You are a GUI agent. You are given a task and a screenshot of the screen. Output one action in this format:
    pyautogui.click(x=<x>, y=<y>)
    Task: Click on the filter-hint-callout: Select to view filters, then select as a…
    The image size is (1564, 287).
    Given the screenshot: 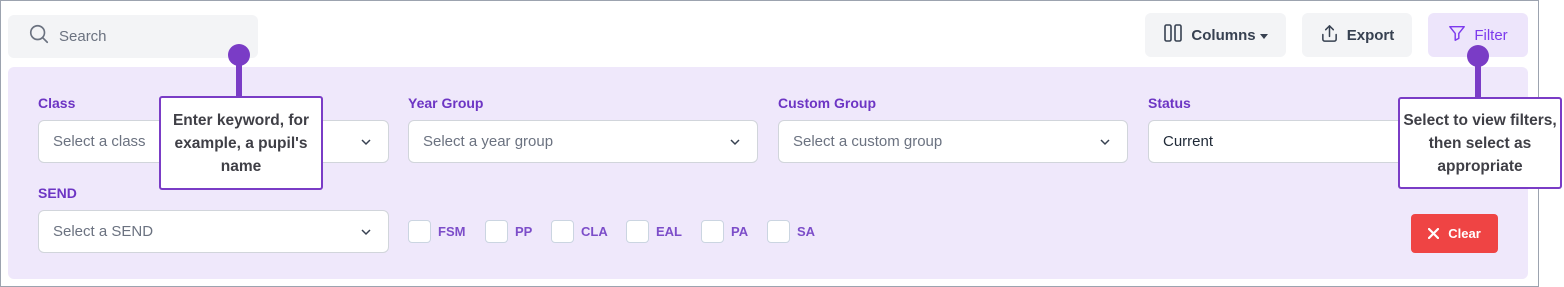 What is the action you would take?
    pyautogui.click(x=1480, y=143)
    